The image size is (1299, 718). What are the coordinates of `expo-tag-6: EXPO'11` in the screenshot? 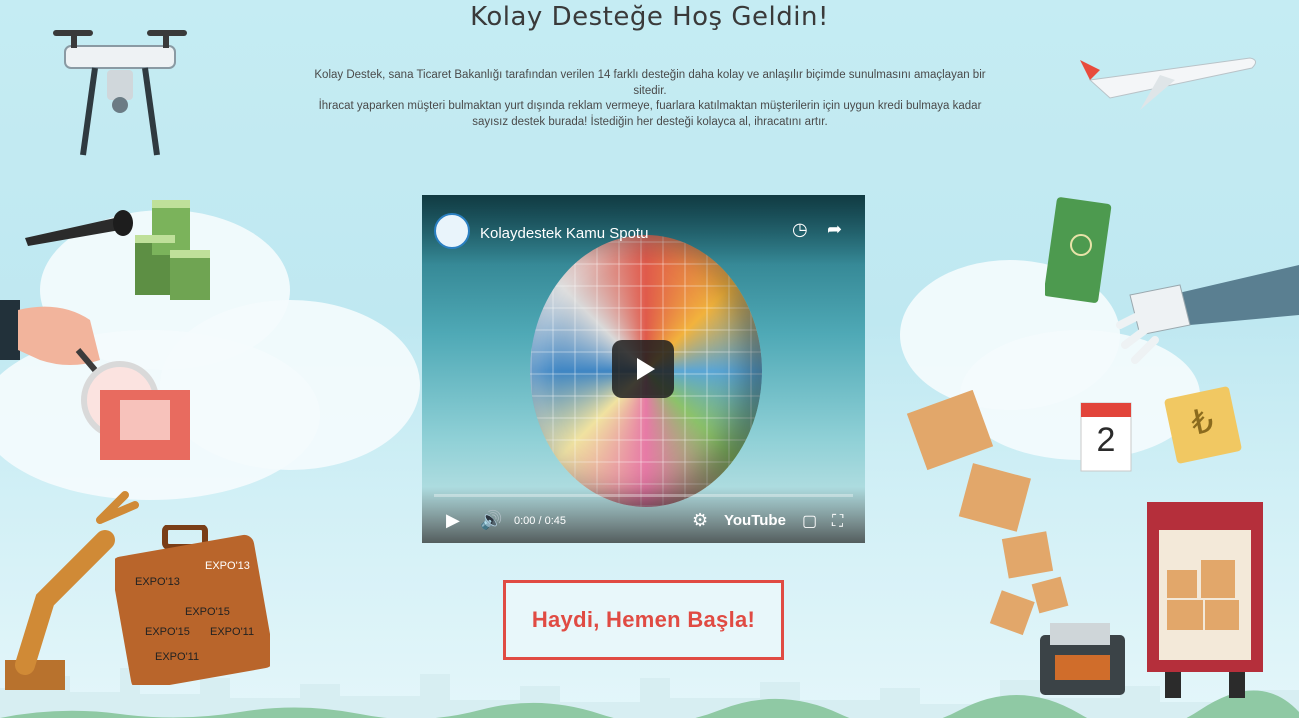 It's located at (177, 657).